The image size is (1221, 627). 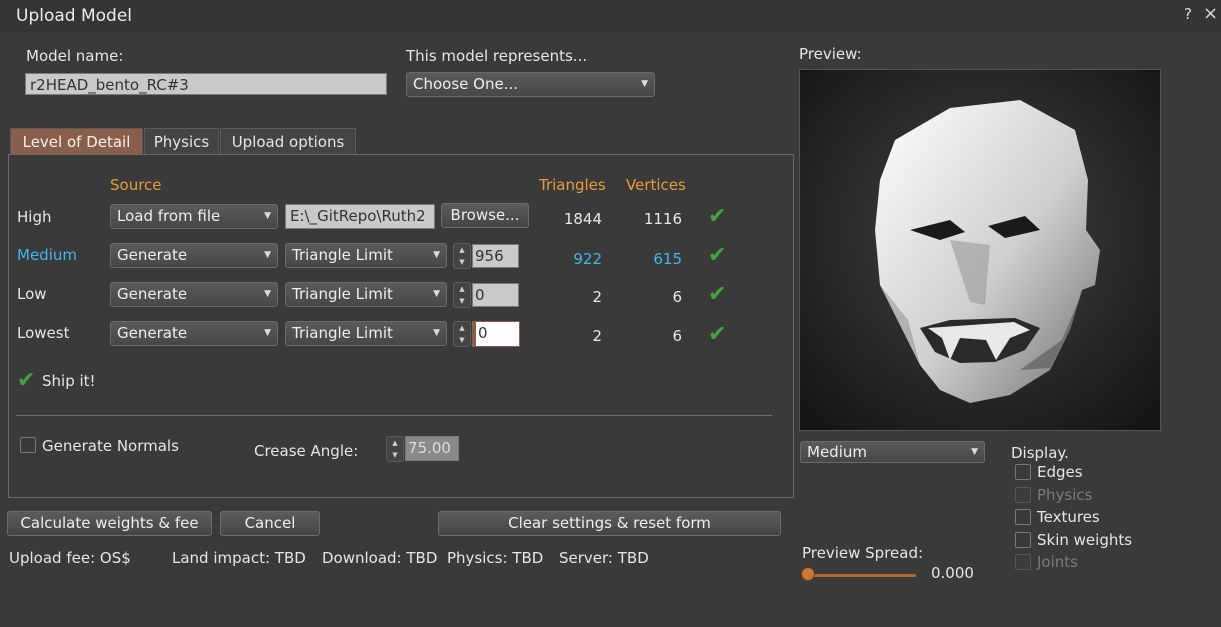 What do you see at coordinates (194, 294) in the screenshot?
I see `lod-low-source-dropdown: Generate ▼` at bounding box center [194, 294].